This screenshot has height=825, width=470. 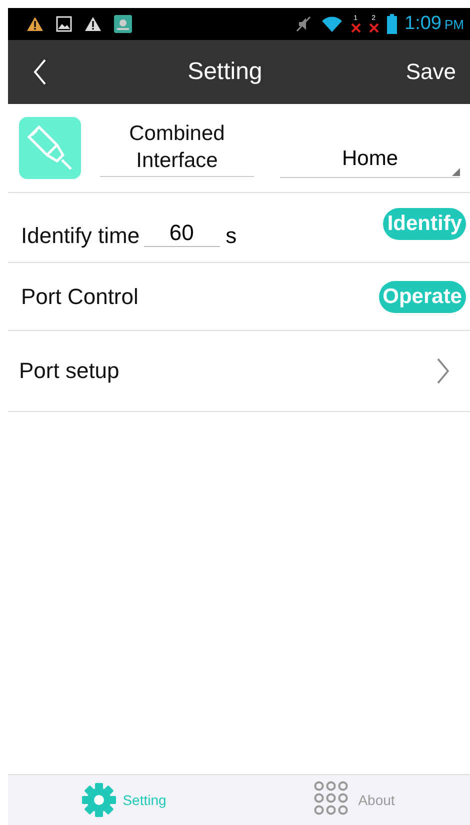 I want to click on chevron-right-icon, so click(x=443, y=371).